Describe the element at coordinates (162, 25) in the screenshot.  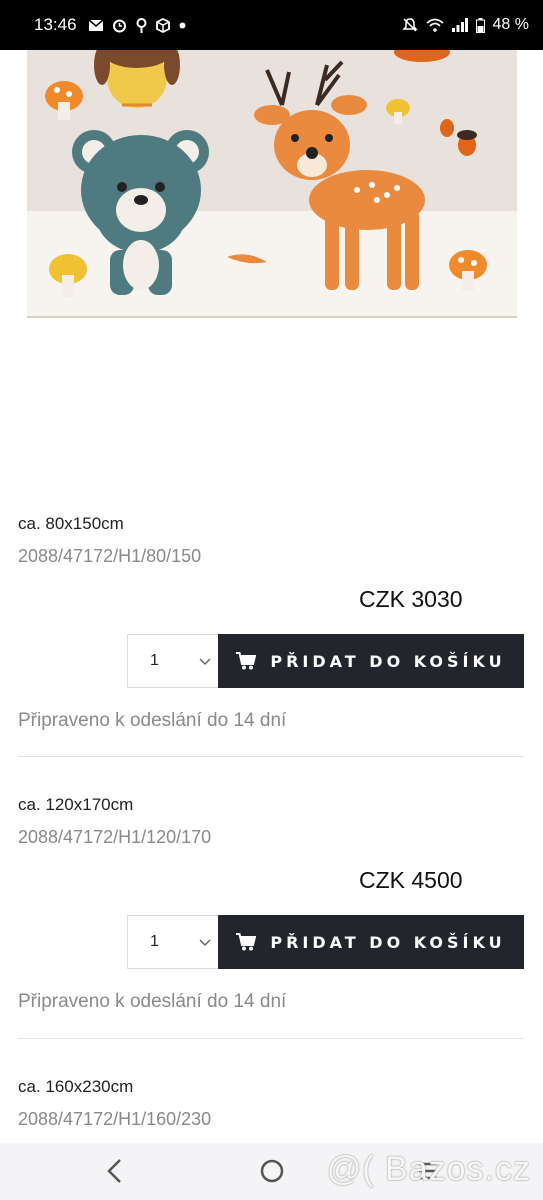
I see `box-icon` at that location.